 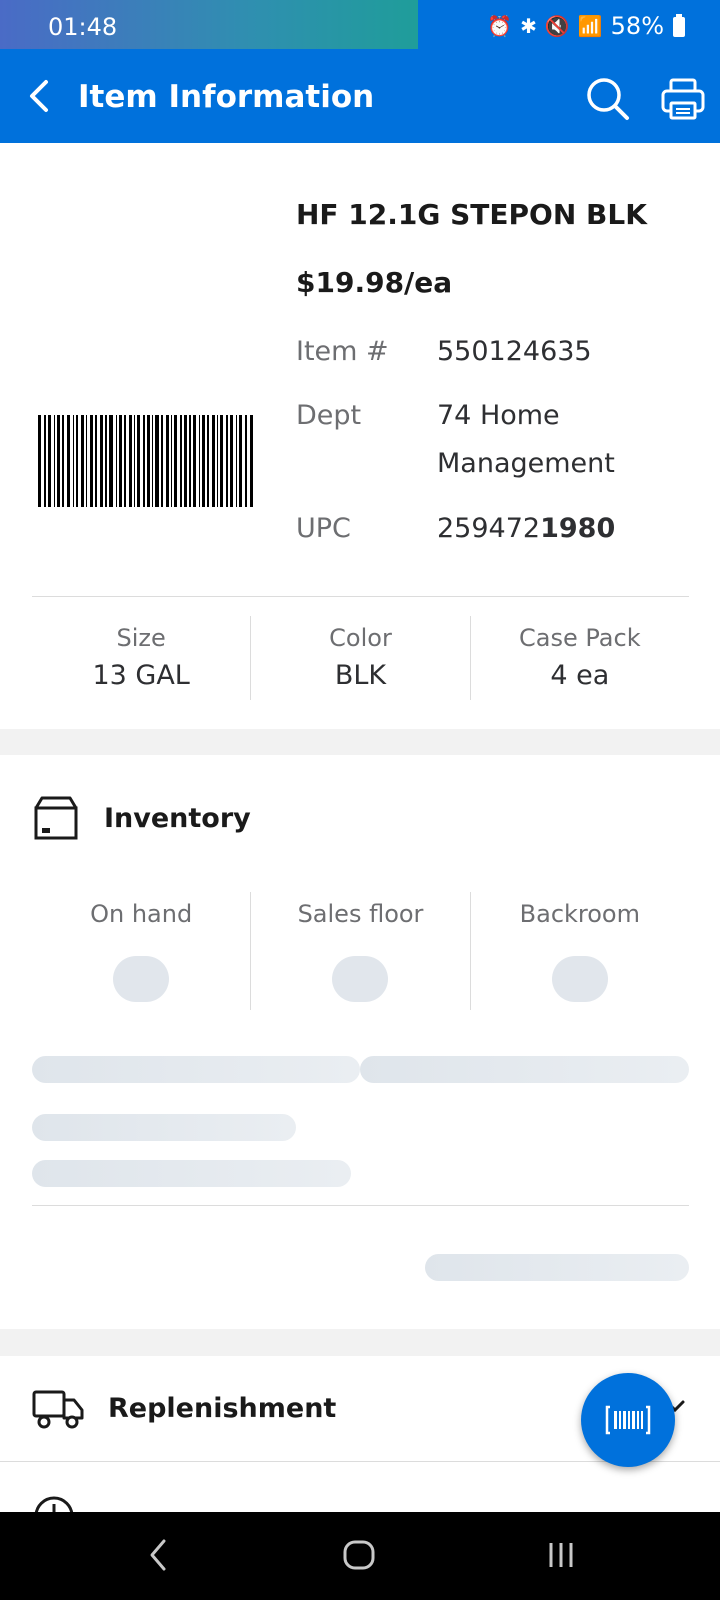 I want to click on product-price: $19.98/ea, so click(x=374, y=282).